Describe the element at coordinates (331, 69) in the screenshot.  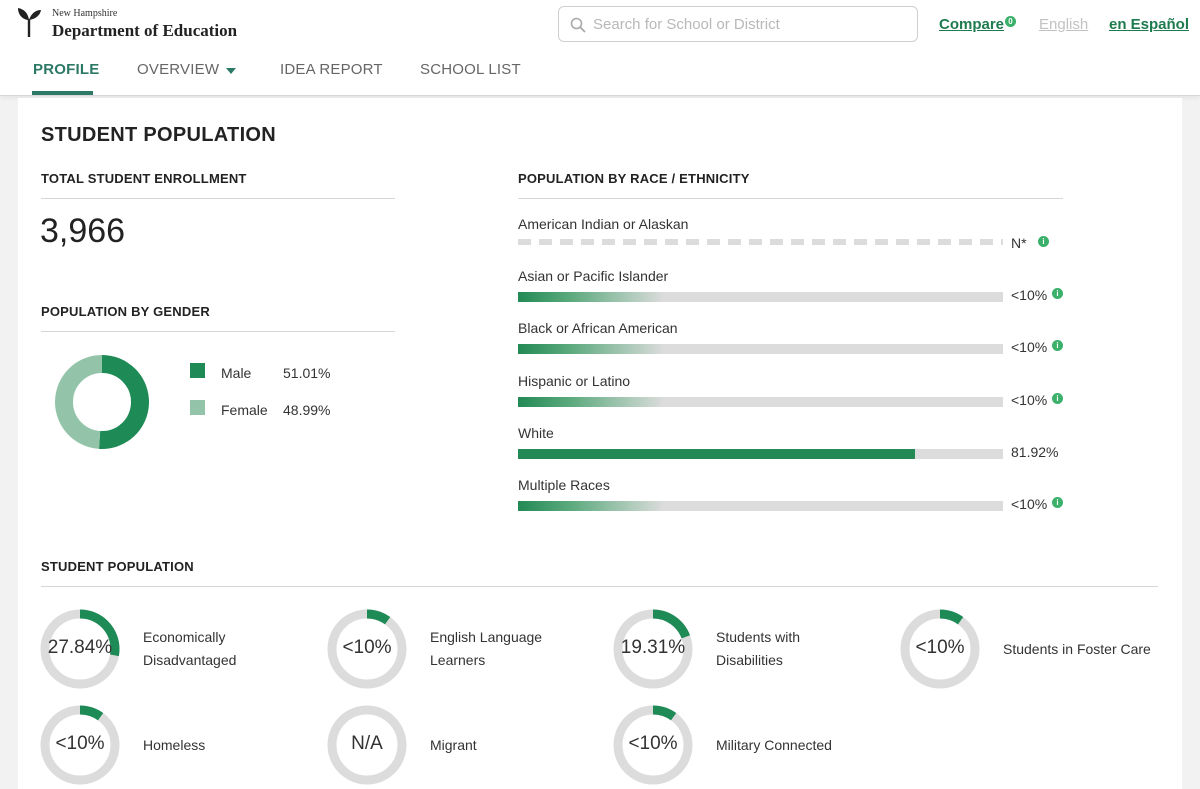
I see `tab-idea-report: IDEA REPORT` at that location.